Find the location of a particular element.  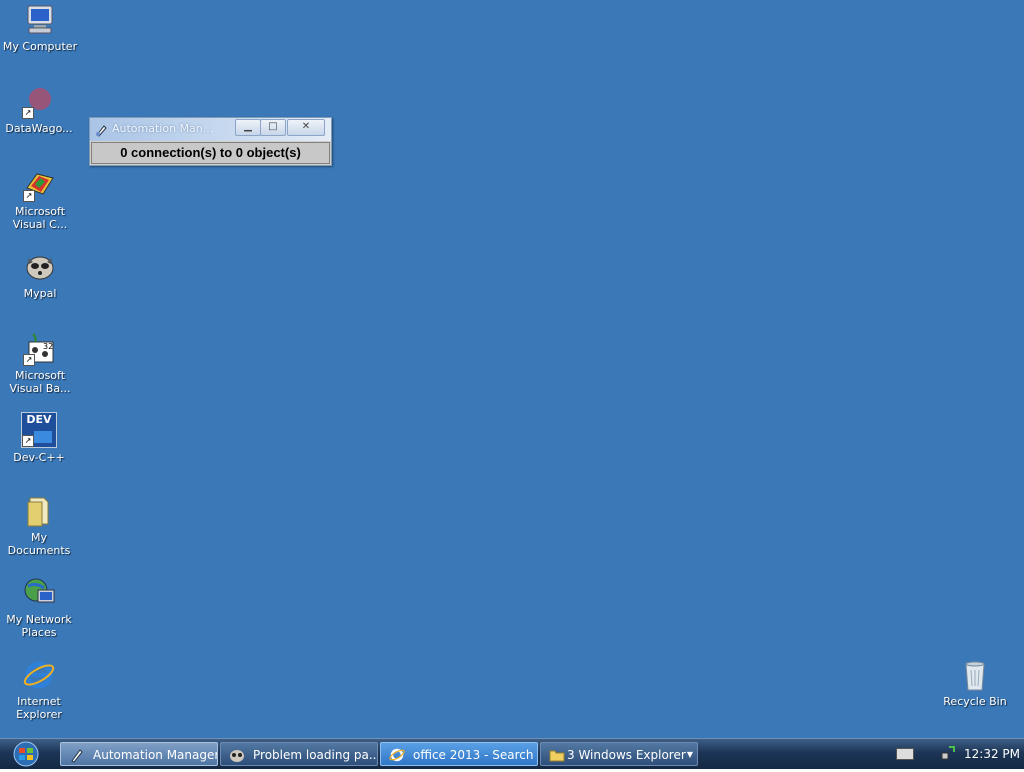

taskbar-button-automation-manager: Automation Manager is located at coordinates (139, 754).